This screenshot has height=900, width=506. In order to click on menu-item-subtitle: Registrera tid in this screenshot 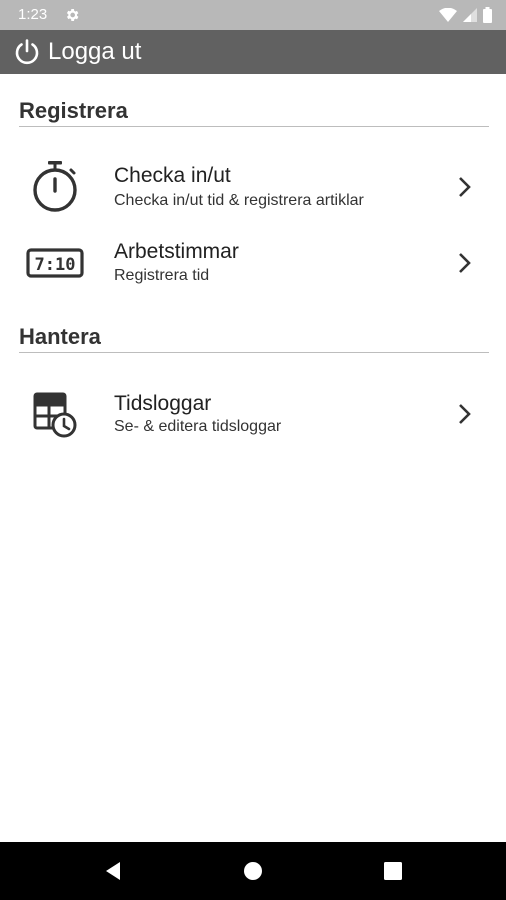, I will do `click(162, 275)`.